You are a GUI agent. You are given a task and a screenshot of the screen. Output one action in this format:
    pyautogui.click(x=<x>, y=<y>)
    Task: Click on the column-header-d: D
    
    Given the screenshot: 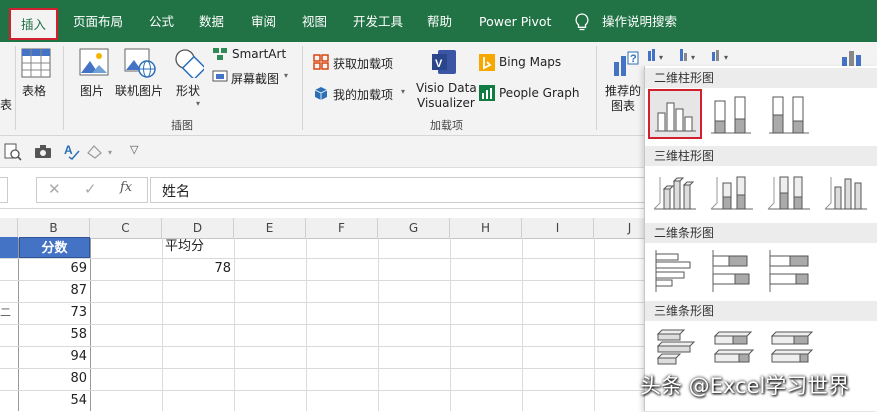 What is the action you would take?
    pyautogui.click(x=198, y=228)
    